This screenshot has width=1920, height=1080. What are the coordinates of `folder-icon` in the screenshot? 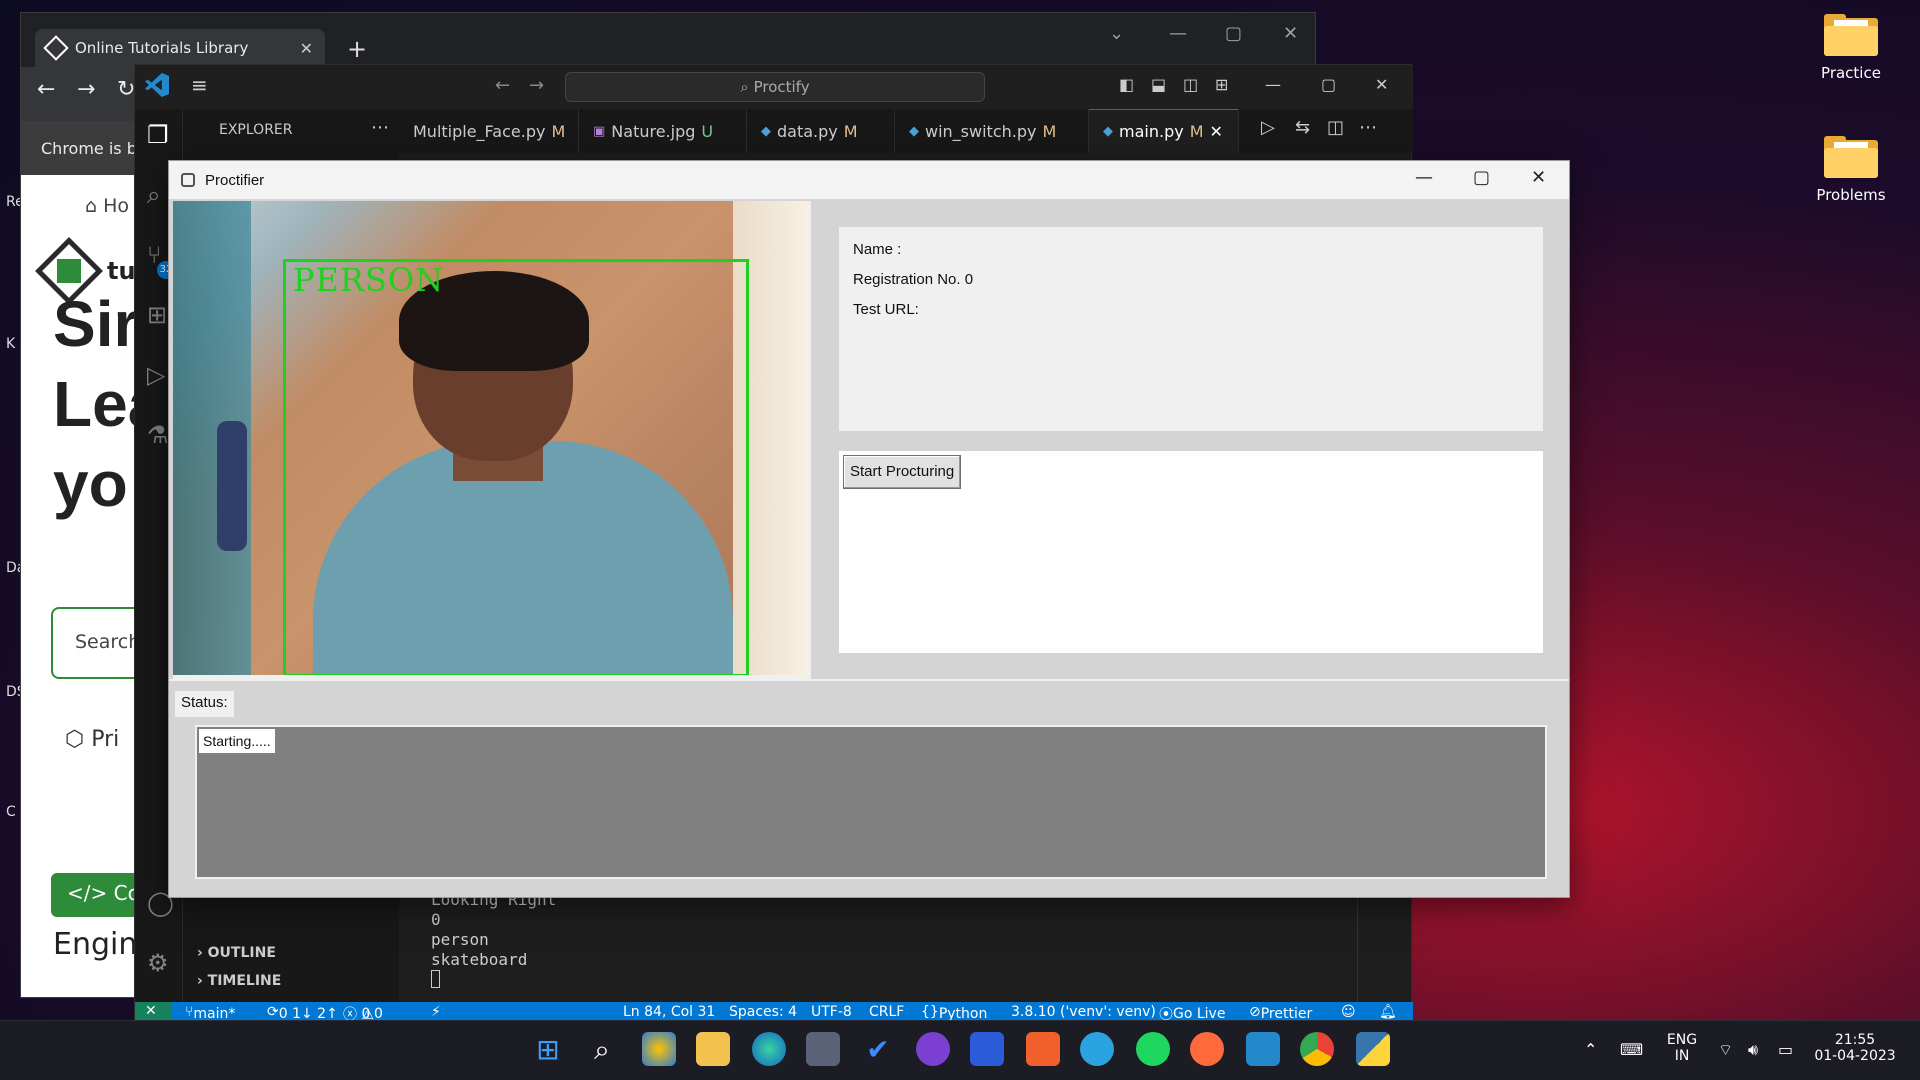 It's located at (1851, 157).